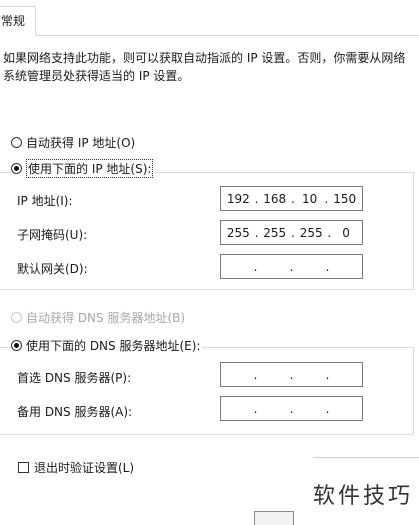  Describe the element at coordinates (81, 143) in the screenshot. I see `auto-ip-radio-label: 自动获得 IP 地址(O)` at that location.